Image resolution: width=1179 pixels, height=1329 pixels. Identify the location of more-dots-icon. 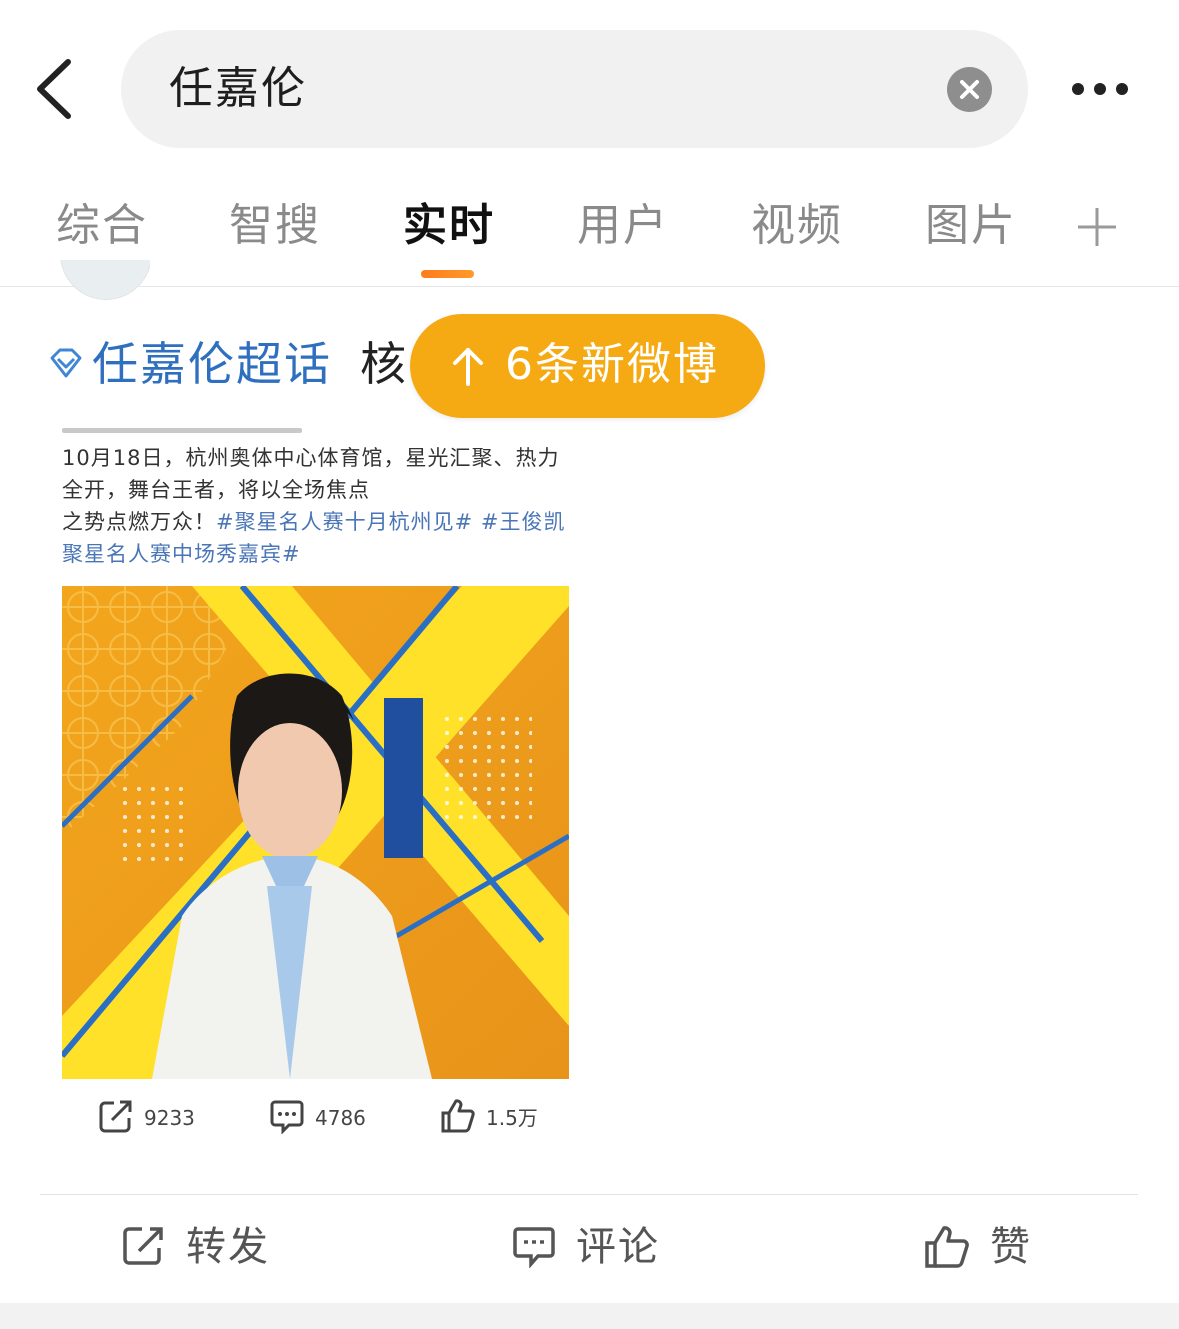
(1100, 89).